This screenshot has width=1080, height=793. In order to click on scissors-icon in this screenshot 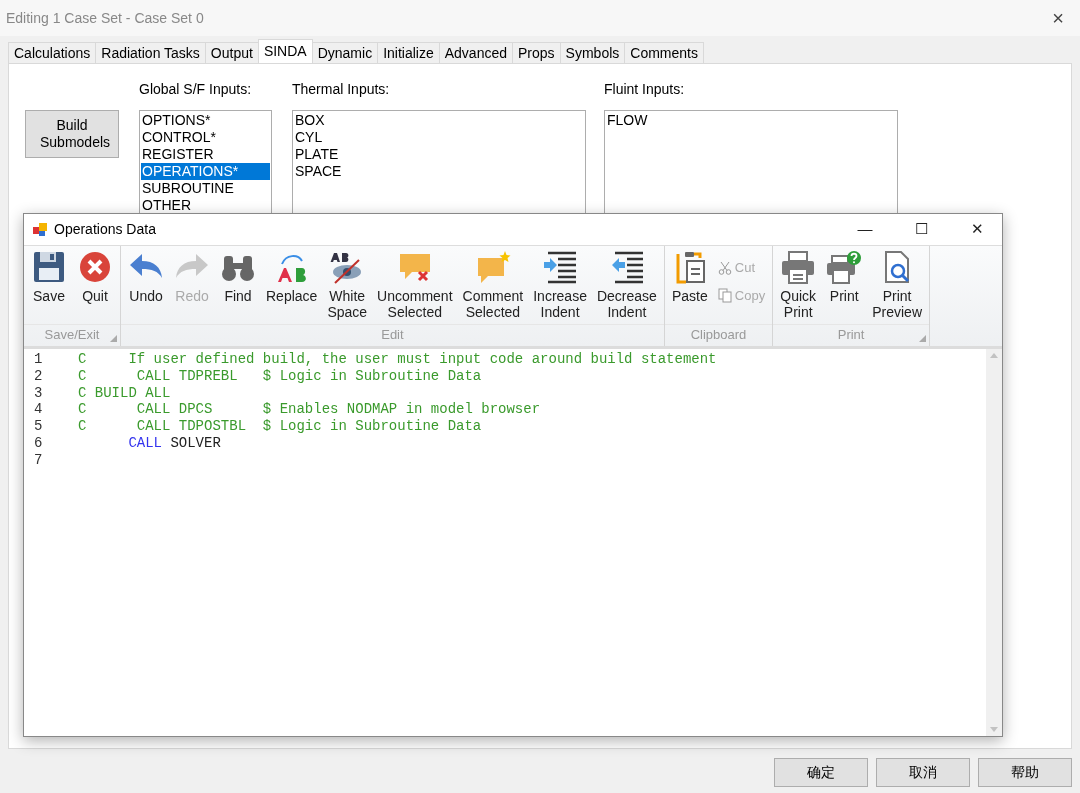, I will do `click(724, 267)`.